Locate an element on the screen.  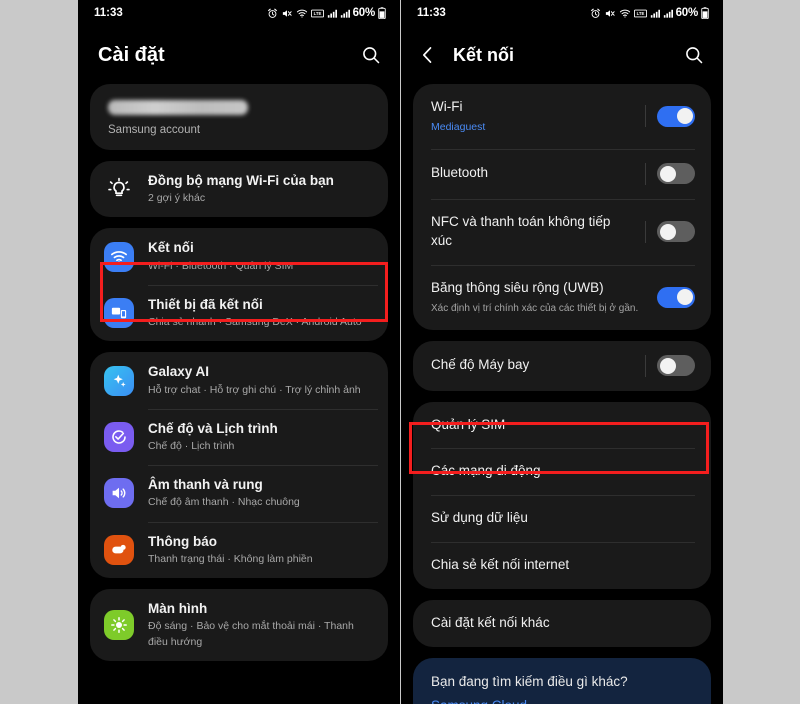
bluetooth-toggle is located at coordinates (676, 174).